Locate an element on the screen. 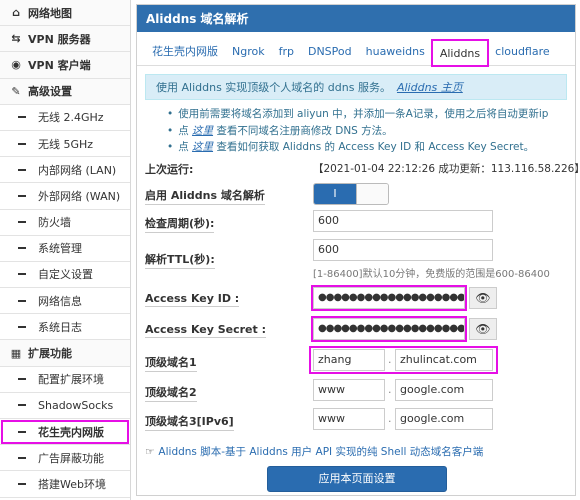  globe-icon: ◉ is located at coordinates (16, 65).